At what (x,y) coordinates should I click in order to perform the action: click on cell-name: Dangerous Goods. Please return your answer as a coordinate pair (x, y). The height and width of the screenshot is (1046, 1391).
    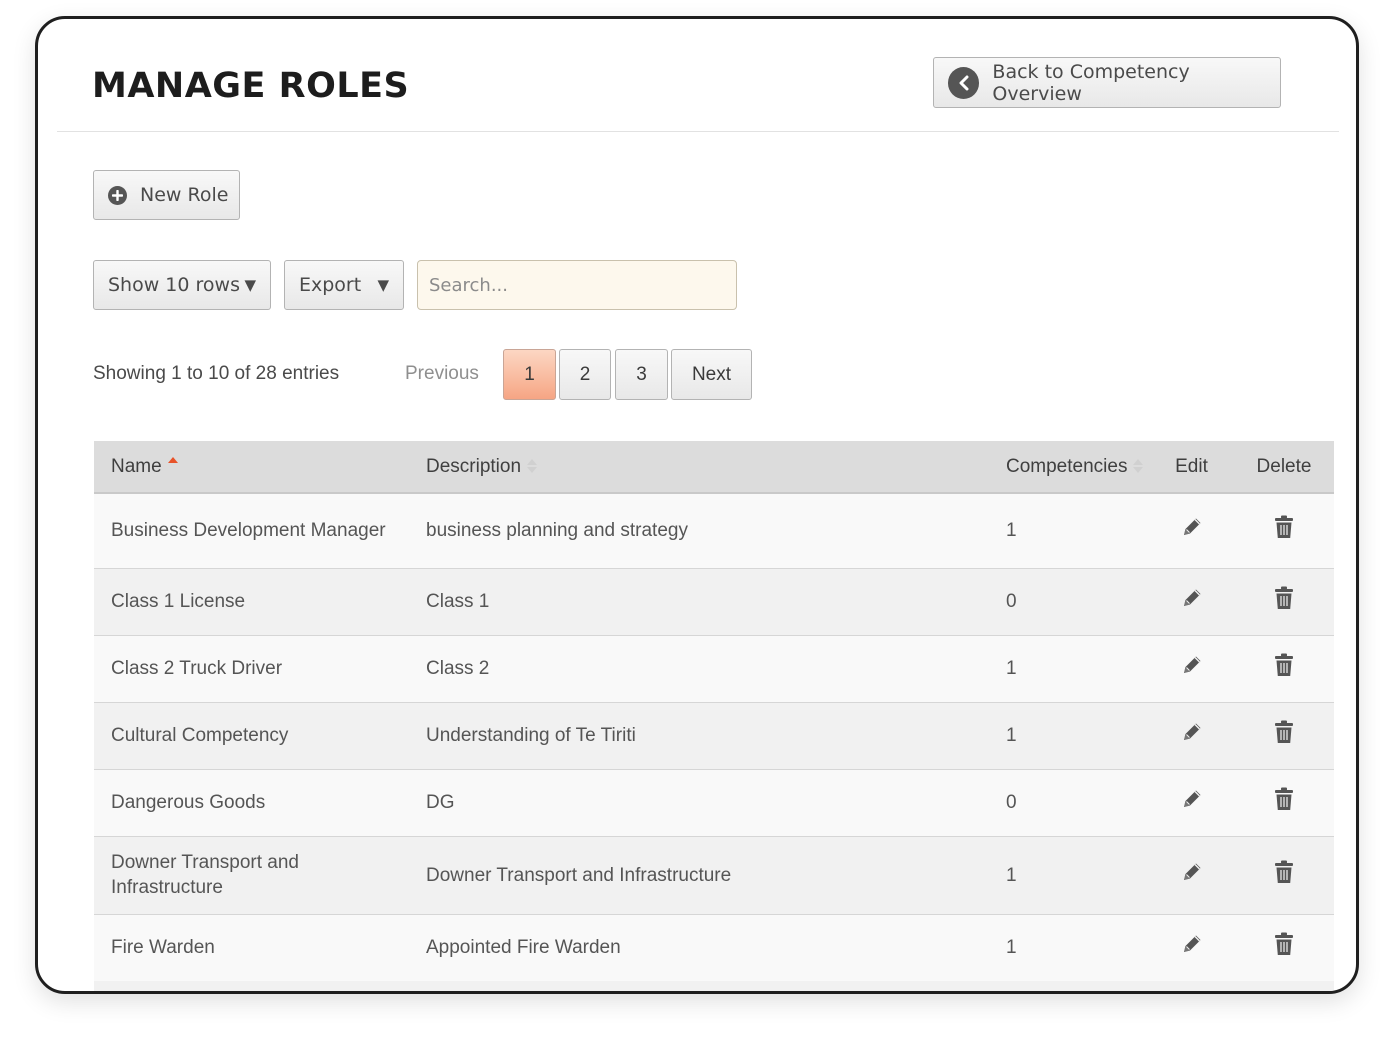
    Looking at the image, I should click on (251, 803).